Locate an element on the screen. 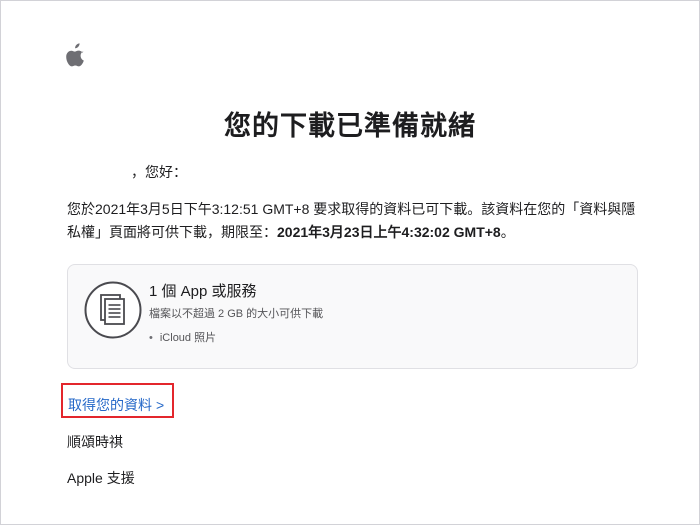 This screenshot has height=525, width=700. page-title: 您的下載已準備就緒 is located at coordinates (350, 126).